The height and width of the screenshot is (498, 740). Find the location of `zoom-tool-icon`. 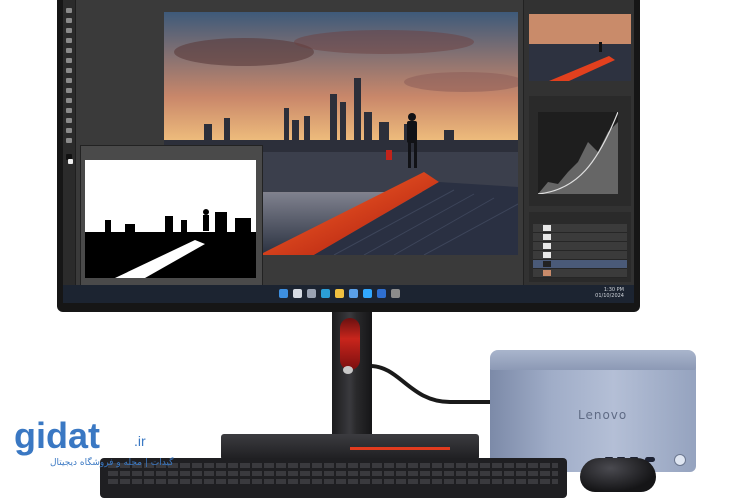

zoom-tool-icon is located at coordinates (69, 140).